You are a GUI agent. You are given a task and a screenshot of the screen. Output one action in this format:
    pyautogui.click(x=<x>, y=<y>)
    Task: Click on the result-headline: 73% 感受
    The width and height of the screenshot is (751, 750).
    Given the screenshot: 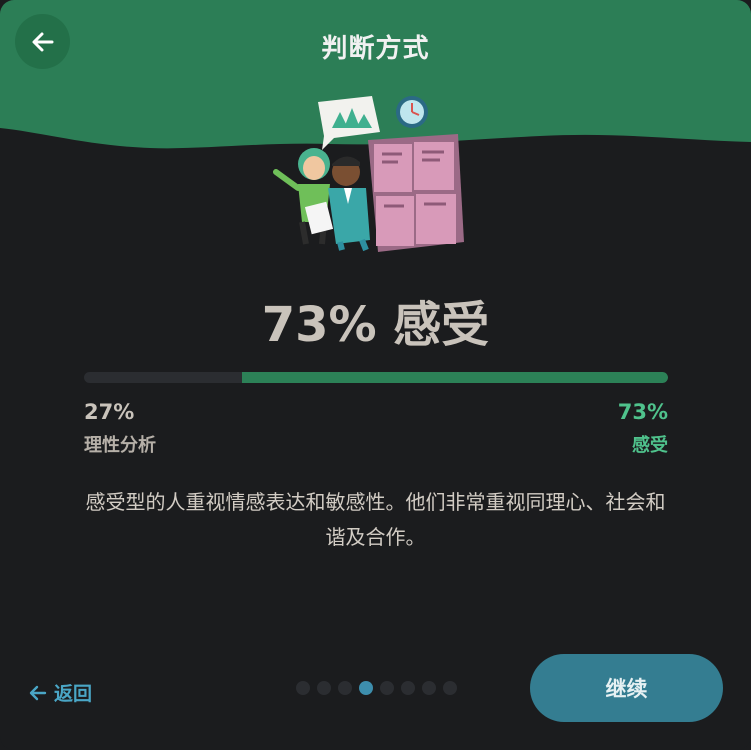 What is the action you would take?
    pyautogui.click(x=375, y=325)
    